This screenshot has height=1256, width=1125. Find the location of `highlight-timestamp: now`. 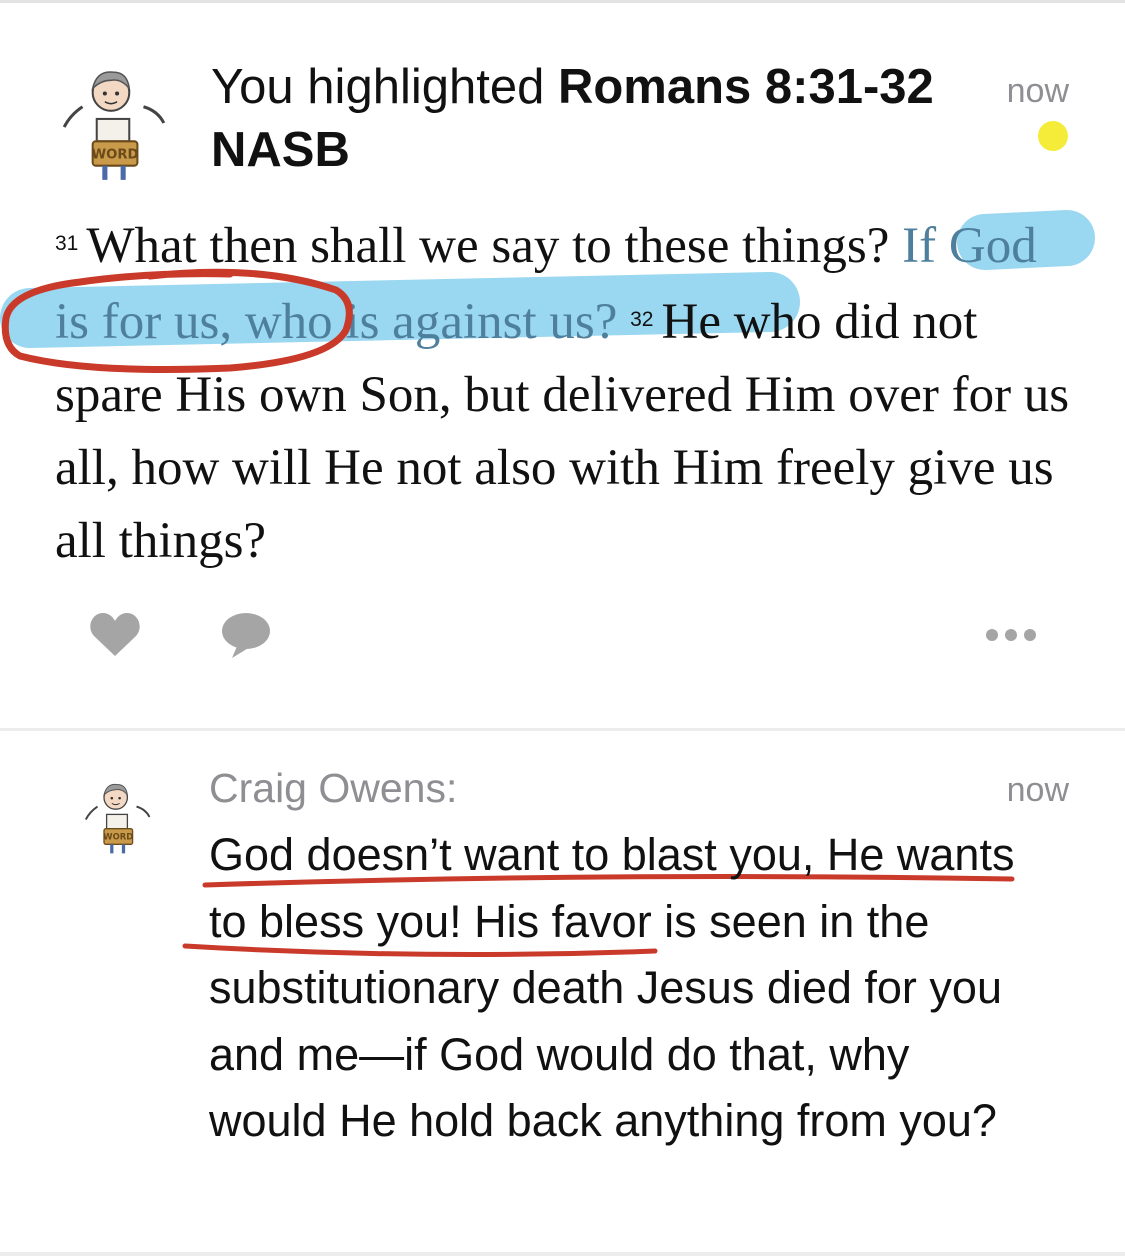

highlight-timestamp: now is located at coordinates (1037, 91).